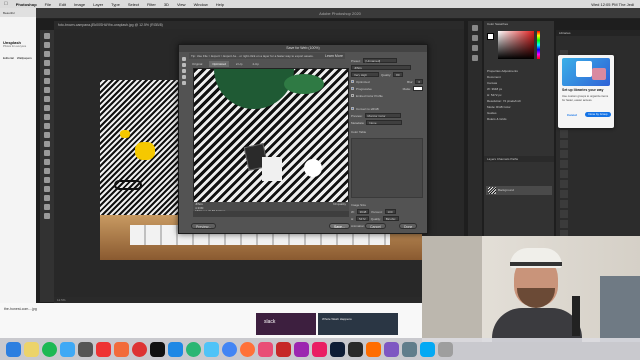  What do you see at coordinates (98, 4) in the screenshot?
I see `menu-layer: Layer` at bounding box center [98, 4].